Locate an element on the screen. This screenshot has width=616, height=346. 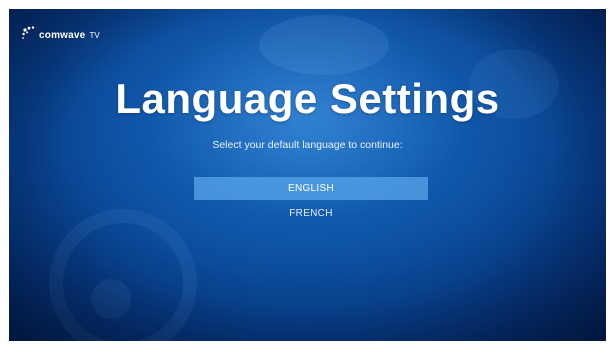
logo-brand-text: comwave is located at coordinates (62, 35).